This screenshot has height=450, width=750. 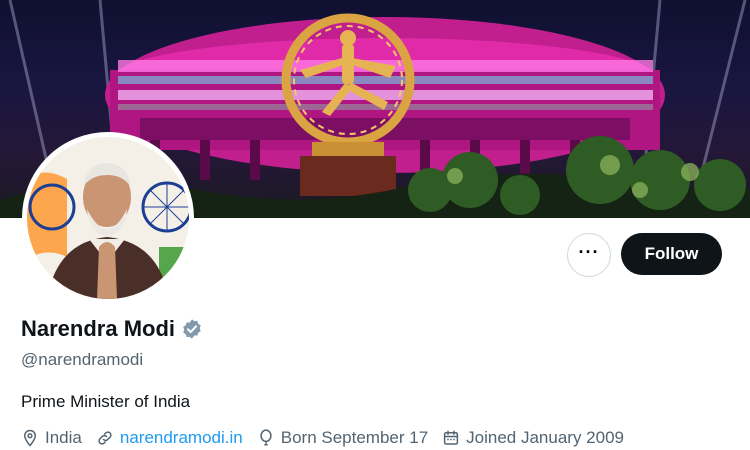 I want to click on verified-badge-icon, so click(x=192, y=329).